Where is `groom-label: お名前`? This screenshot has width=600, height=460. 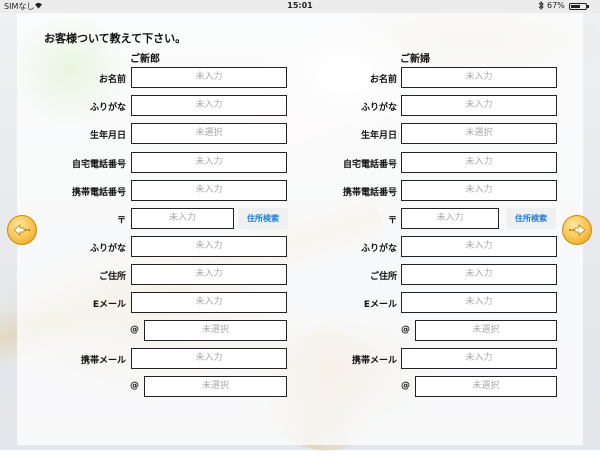 groom-label: お名前 is located at coordinates (112, 80).